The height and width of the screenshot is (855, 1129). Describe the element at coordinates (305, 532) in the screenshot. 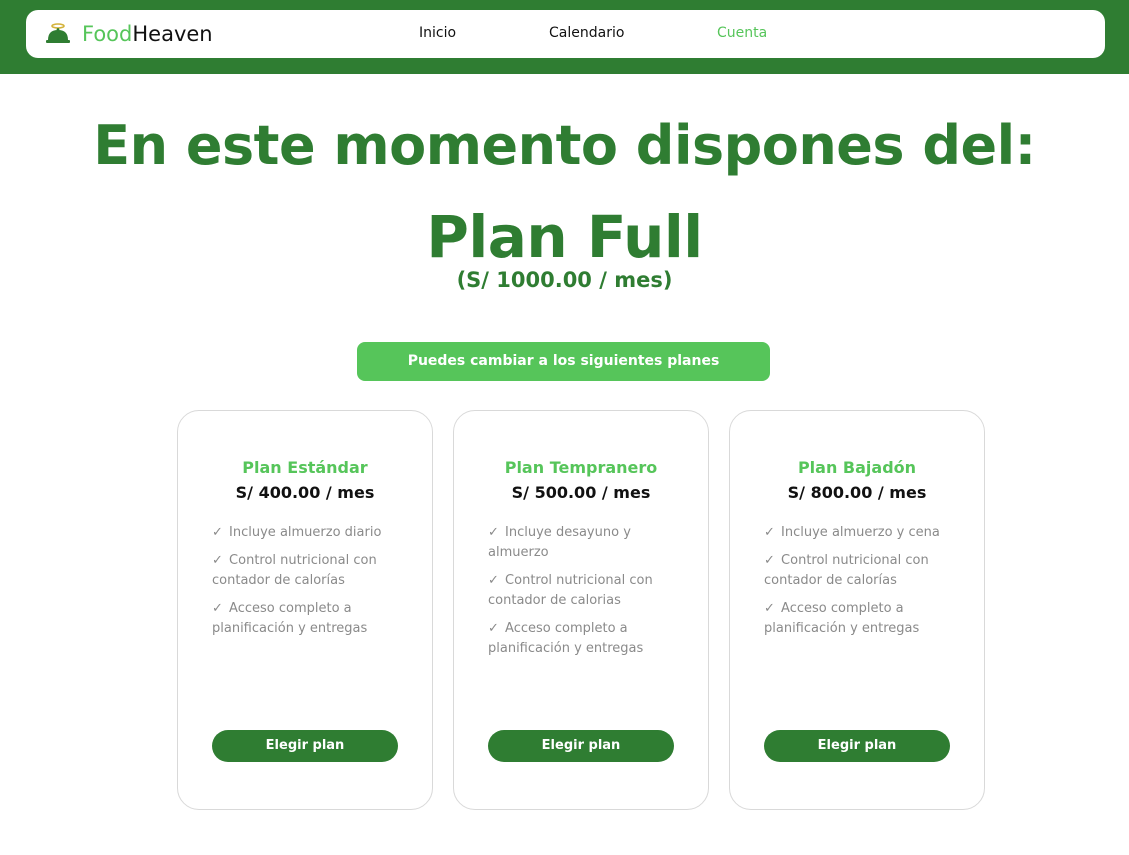

I see `plan-feature-text: Incluye almuerzo diario` at that location.